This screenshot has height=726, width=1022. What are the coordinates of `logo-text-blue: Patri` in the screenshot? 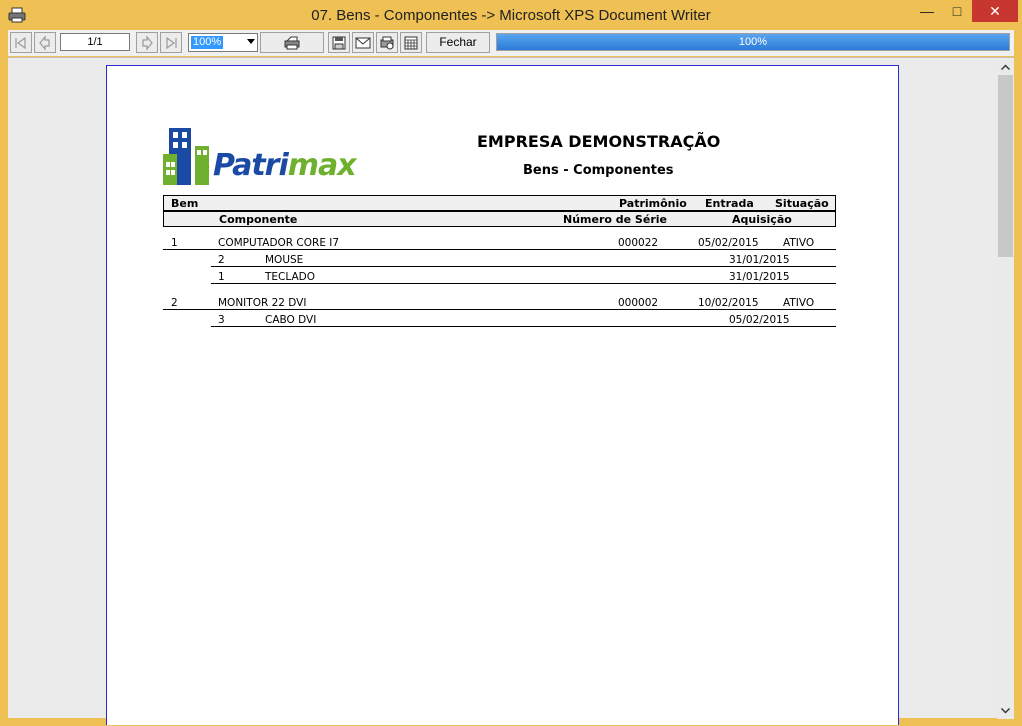 It's located at (251, 165).